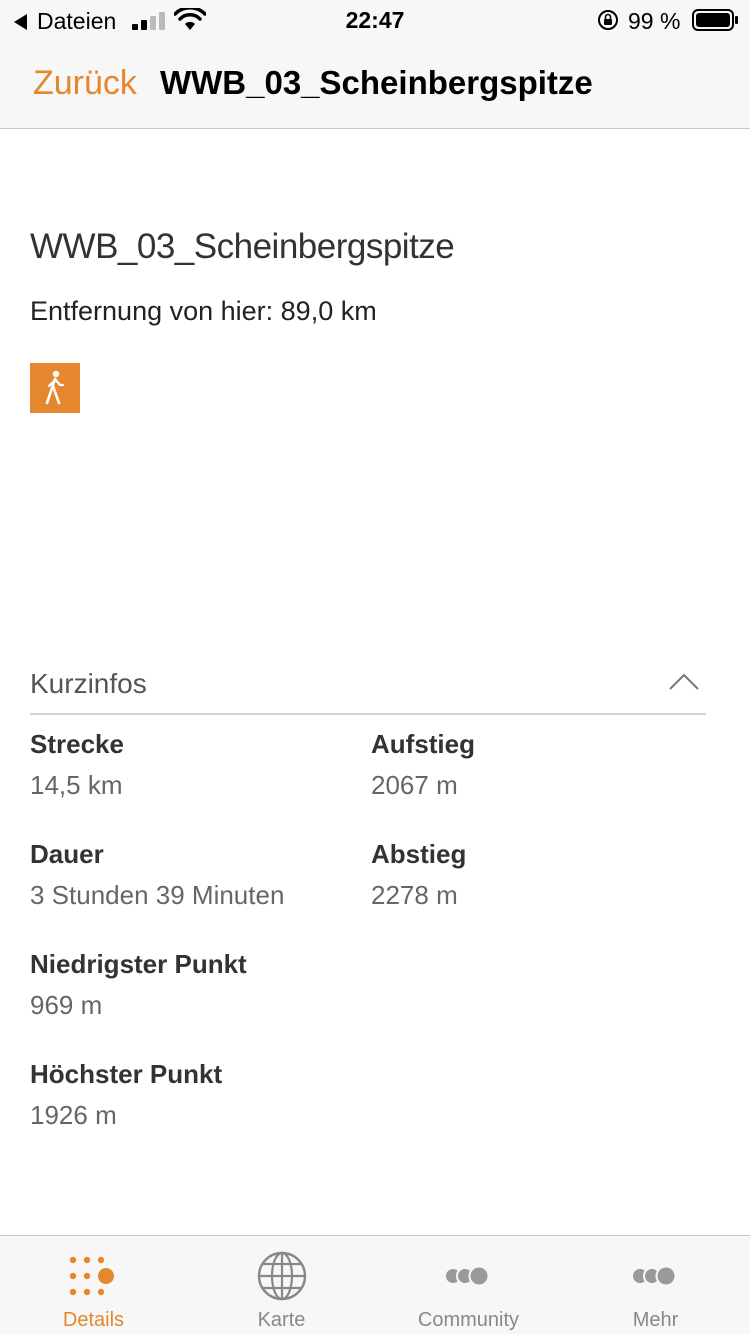 The width and height of the screenshot is (750, 1334). Describe the element at coordinates (656, 1276) in the screenshot. I see `more-icon` at that location.